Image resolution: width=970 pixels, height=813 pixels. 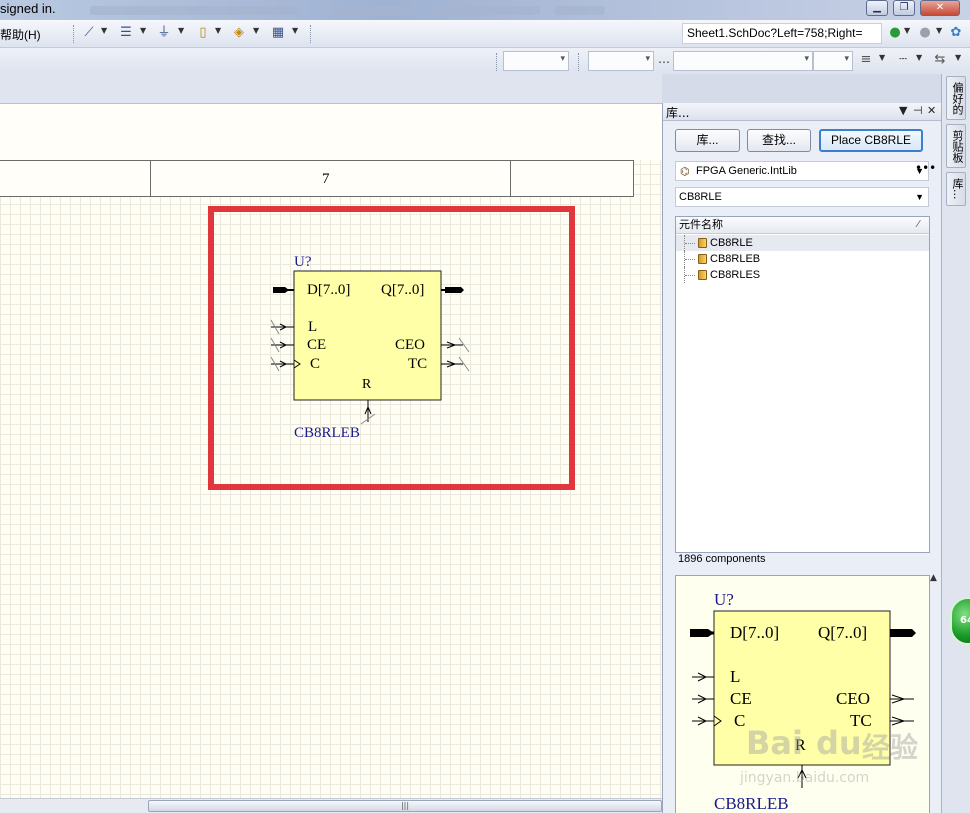 What do you see at coordinates (164, 33) in the screenshot?
I see `ground-icon: ⏚` at bounding box center [164, 33].